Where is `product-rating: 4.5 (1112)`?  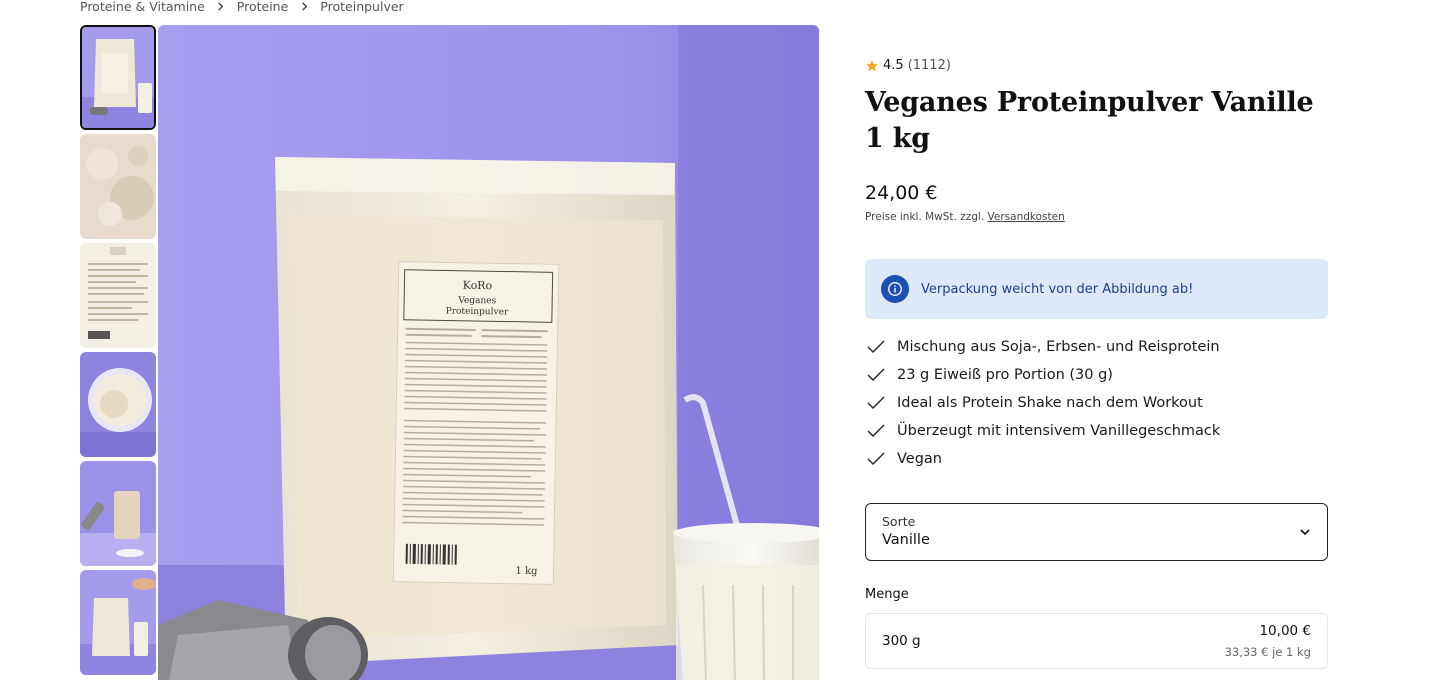 product-rating: 4.5 (1112) is located at coordinates (908, 65).